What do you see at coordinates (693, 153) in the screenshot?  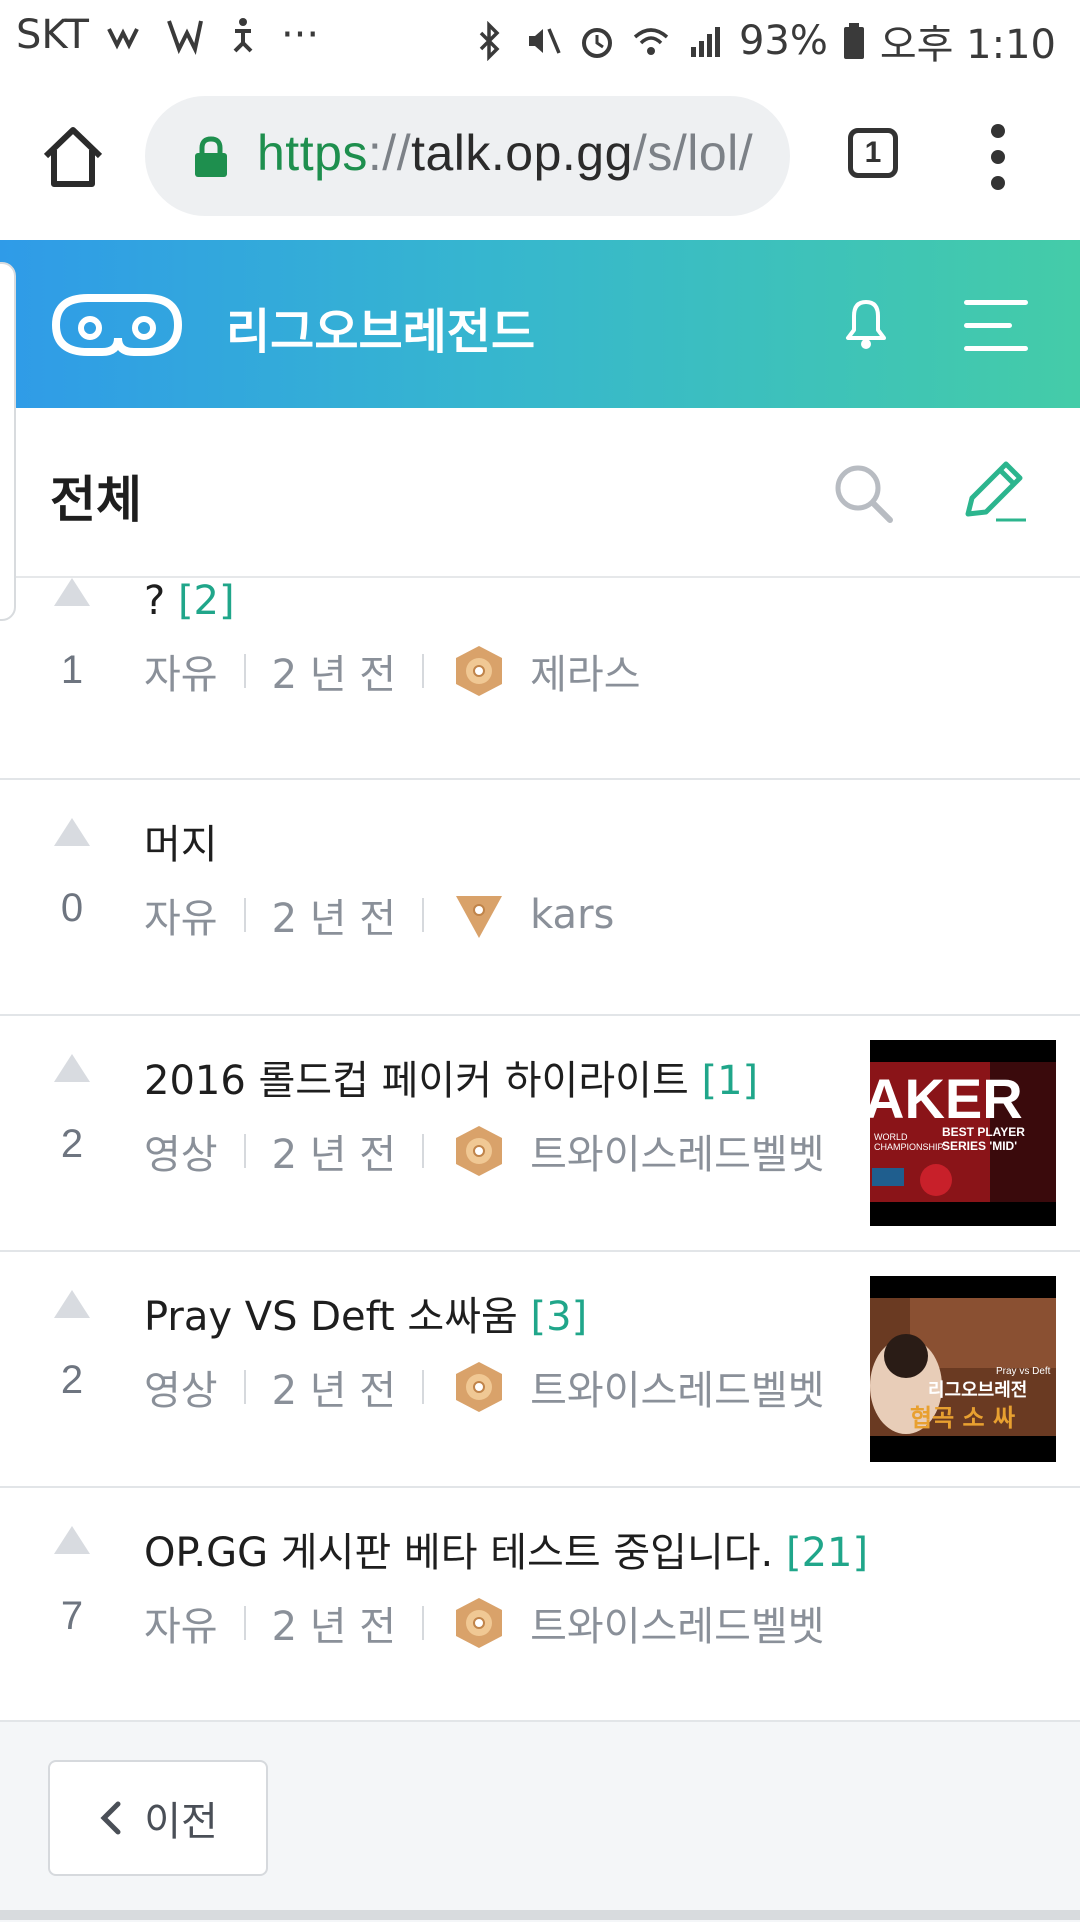 I see `url-path: /s/lol/` at bounding box center [693, 153].